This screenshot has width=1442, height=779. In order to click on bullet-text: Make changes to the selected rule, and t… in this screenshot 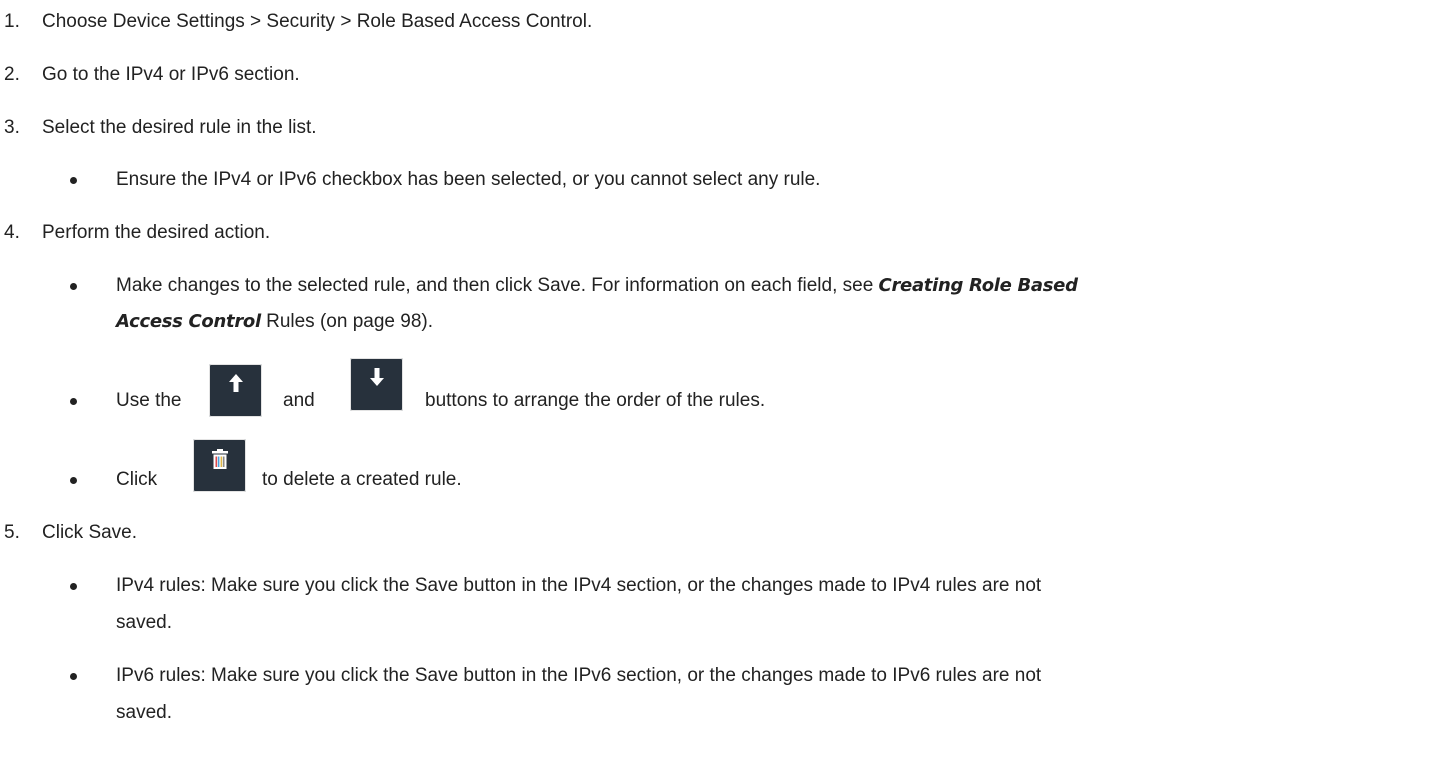, I will do `click(597, 286)`.